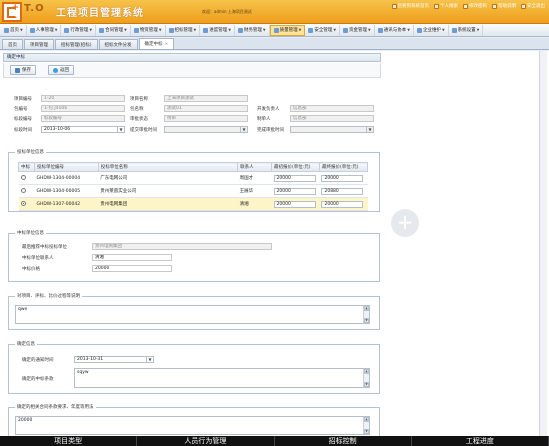  Describe the element at coordinates (139, 99) in the screenshot. I see `project-name-label: 项目名称` at that location.